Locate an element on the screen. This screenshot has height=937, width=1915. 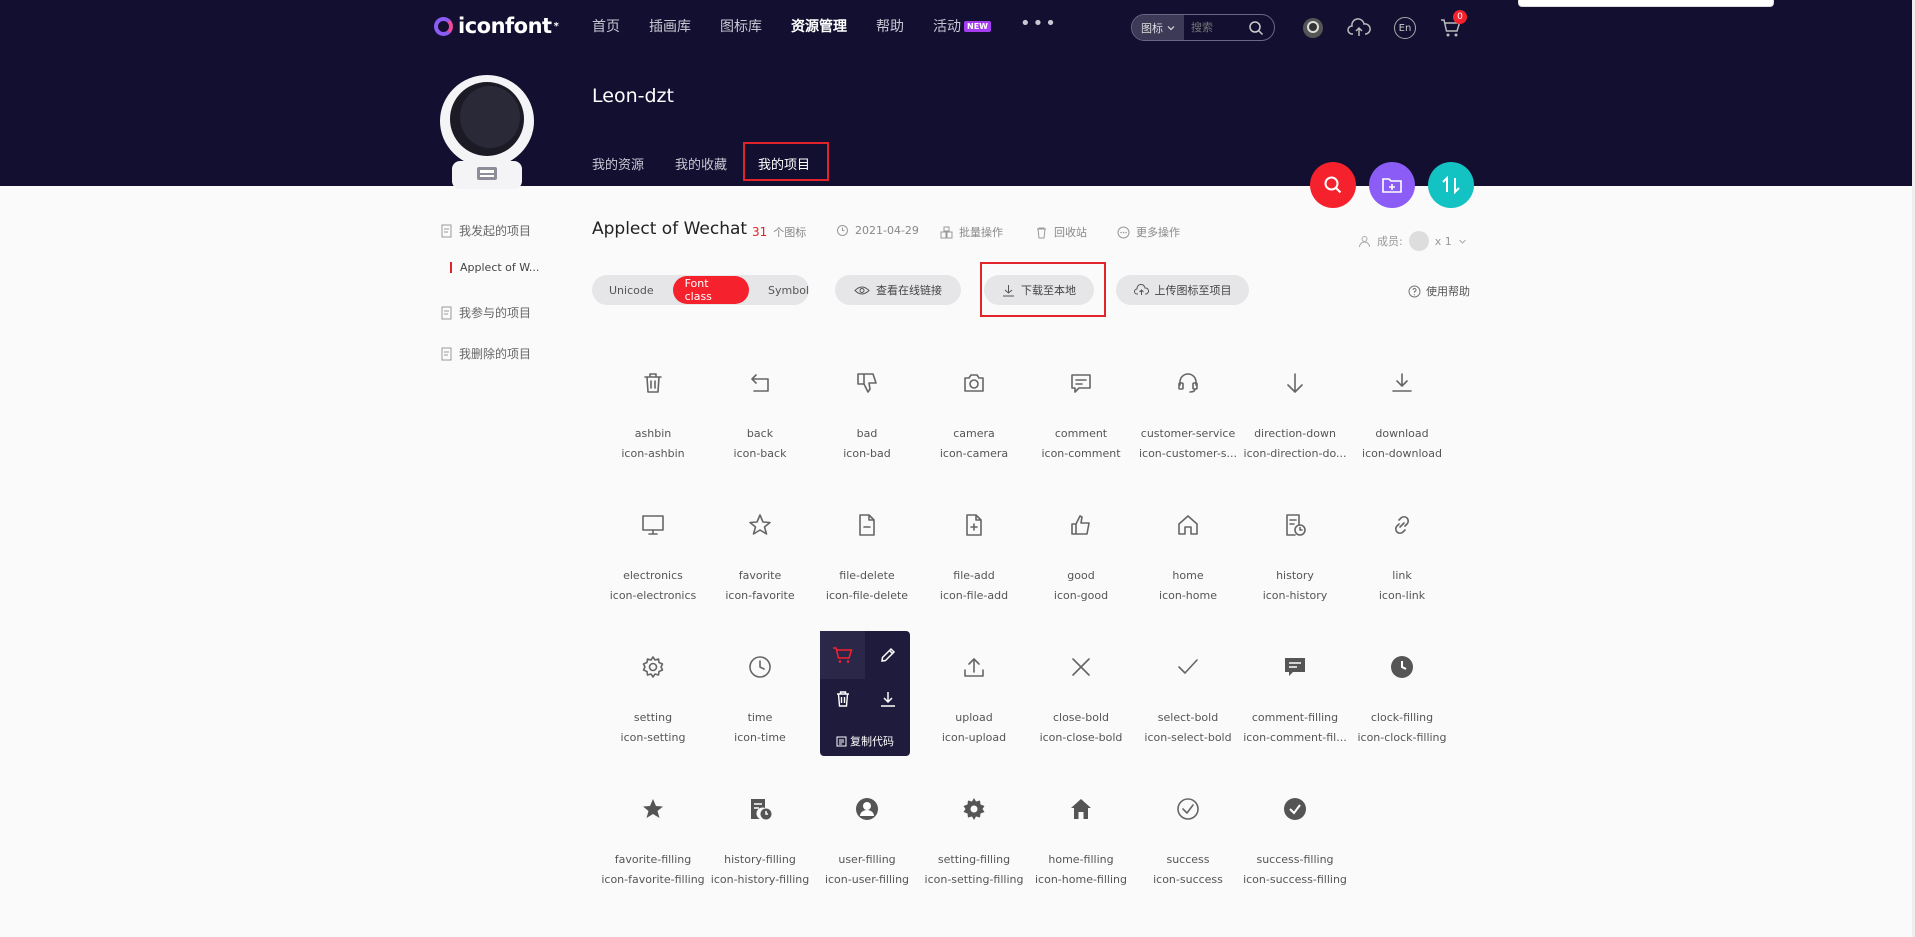
usage-help-link: 使用帮助 is located at coordinates (1439, 291).